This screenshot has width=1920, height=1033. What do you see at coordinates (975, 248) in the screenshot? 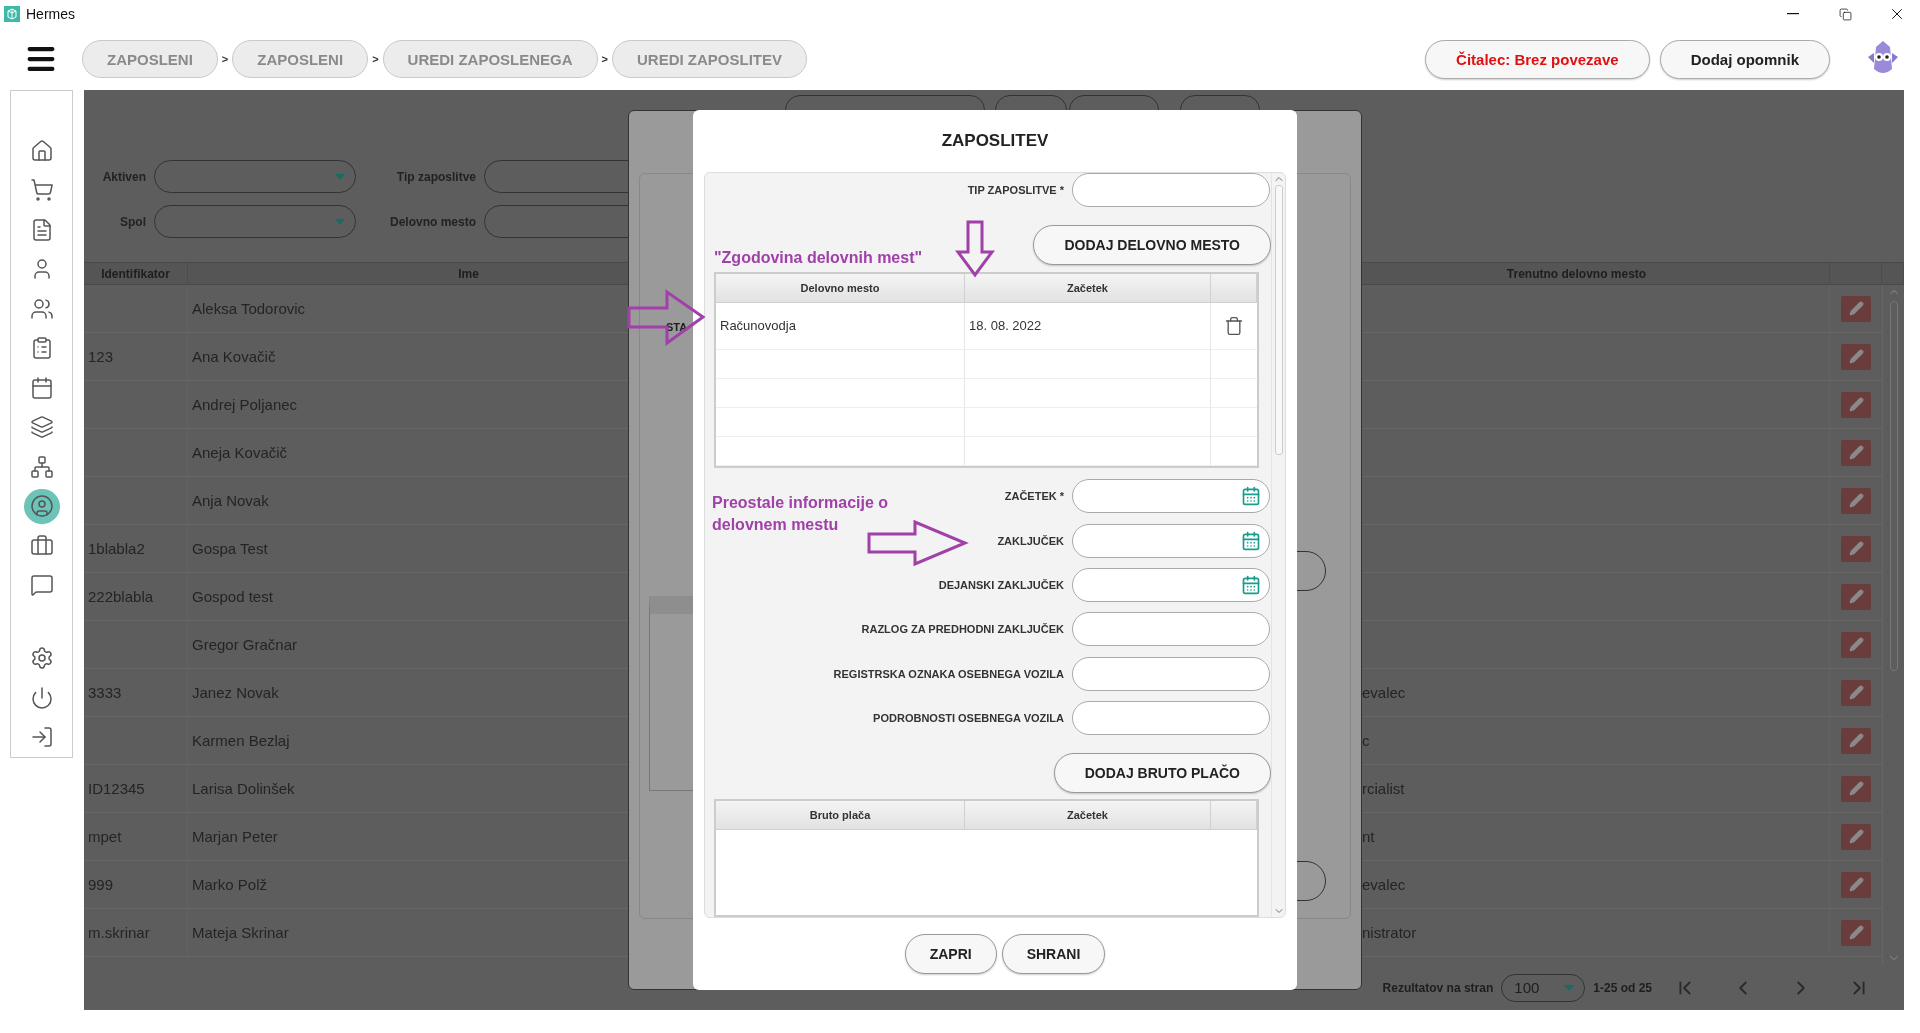
I see `down-arrow-icon` at bounding box center [975, 248].